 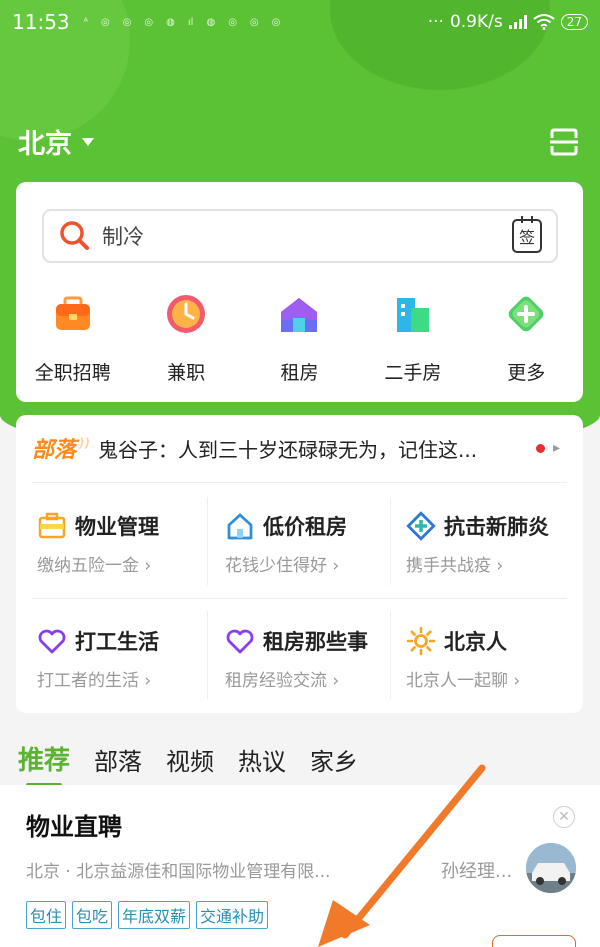 What do you see at coordinates (44, 763) in the screenshot?
I see `tab-recommend: 推荐` at bounding box center [44, 763].